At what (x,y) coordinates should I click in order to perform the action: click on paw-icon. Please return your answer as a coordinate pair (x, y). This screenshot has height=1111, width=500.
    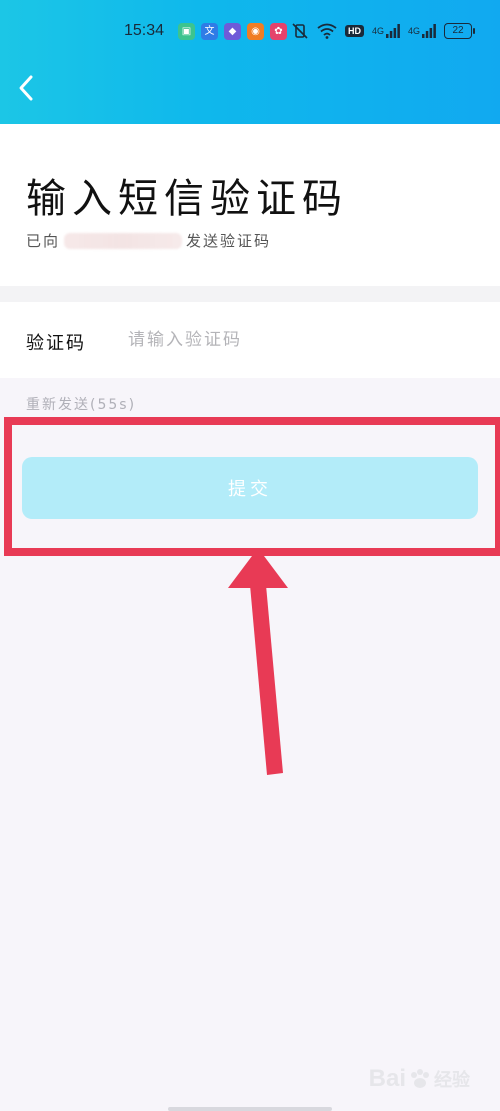
    Looking at the image, I should click on (420, 1078).